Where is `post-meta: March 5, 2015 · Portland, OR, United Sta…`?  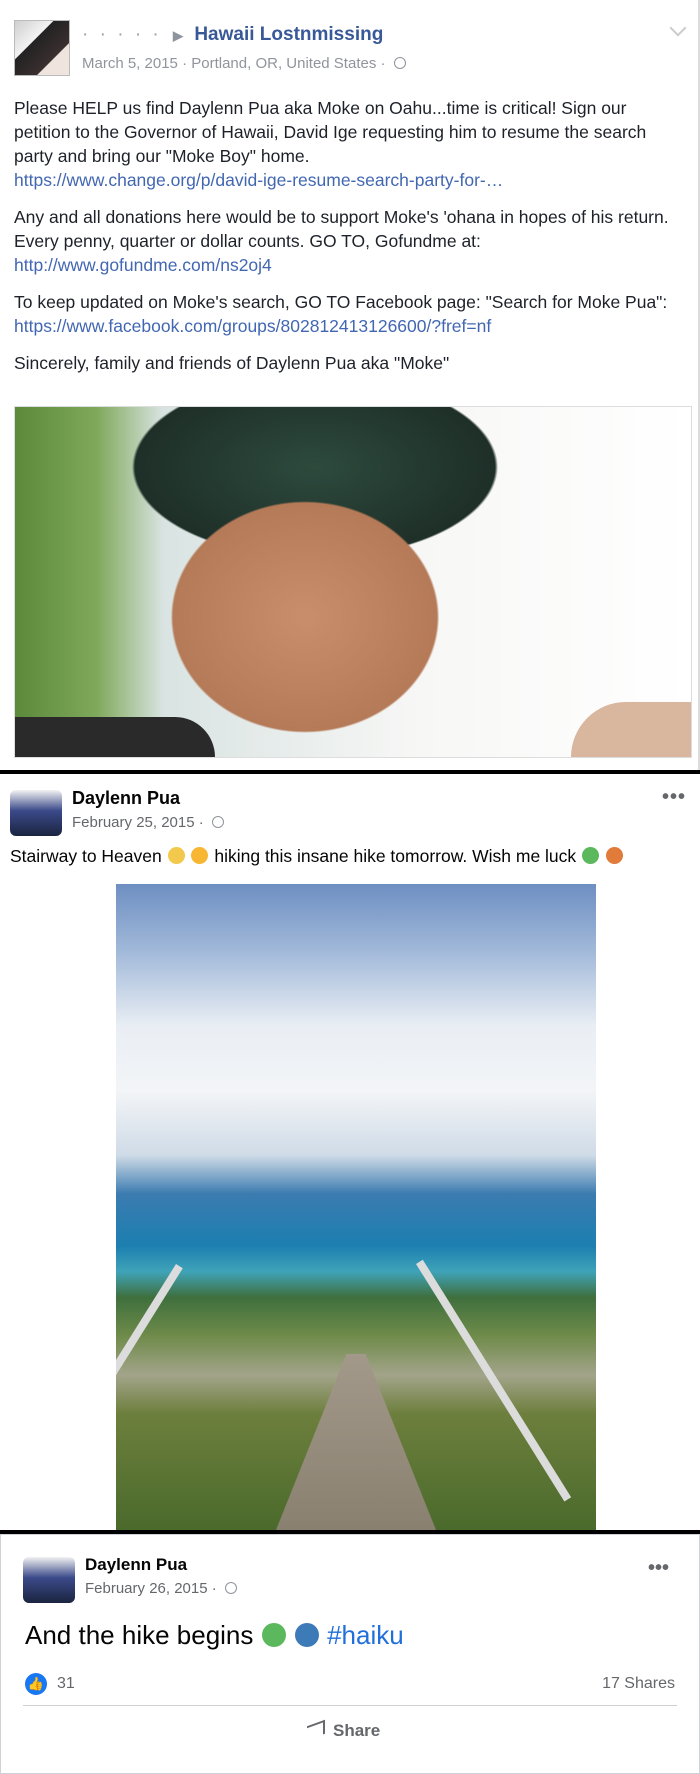
post-meta: March 5, 2015 · Portland, OR, United Sta… is located at coordinates (244, 63).